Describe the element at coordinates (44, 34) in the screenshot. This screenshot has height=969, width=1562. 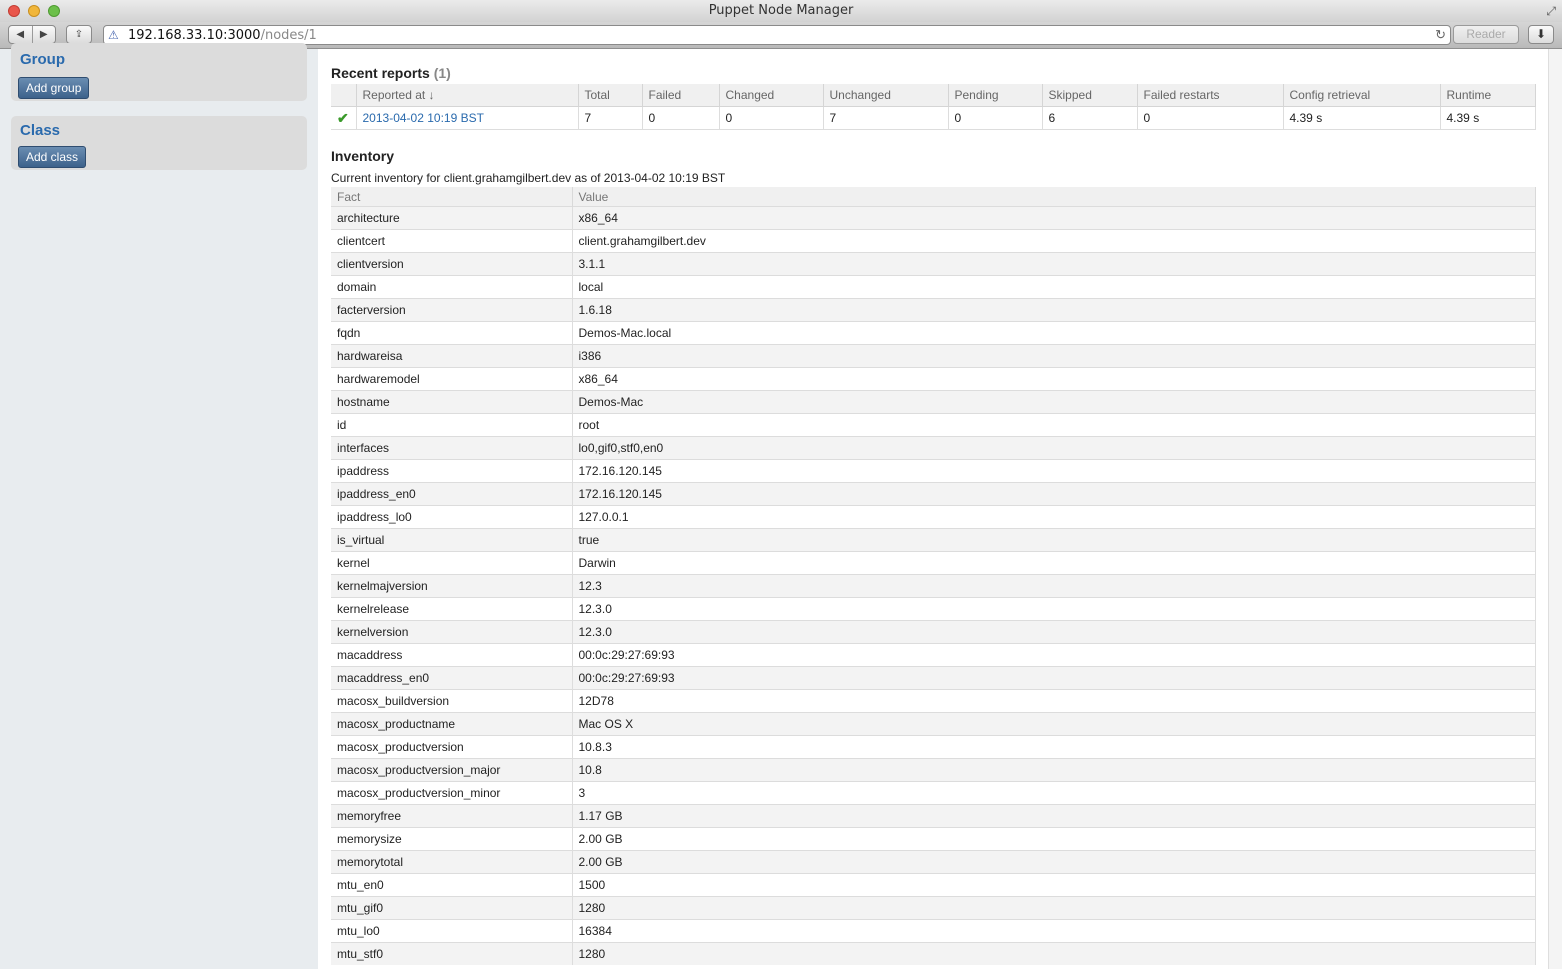
I see `forward-button: ▶` at that location.